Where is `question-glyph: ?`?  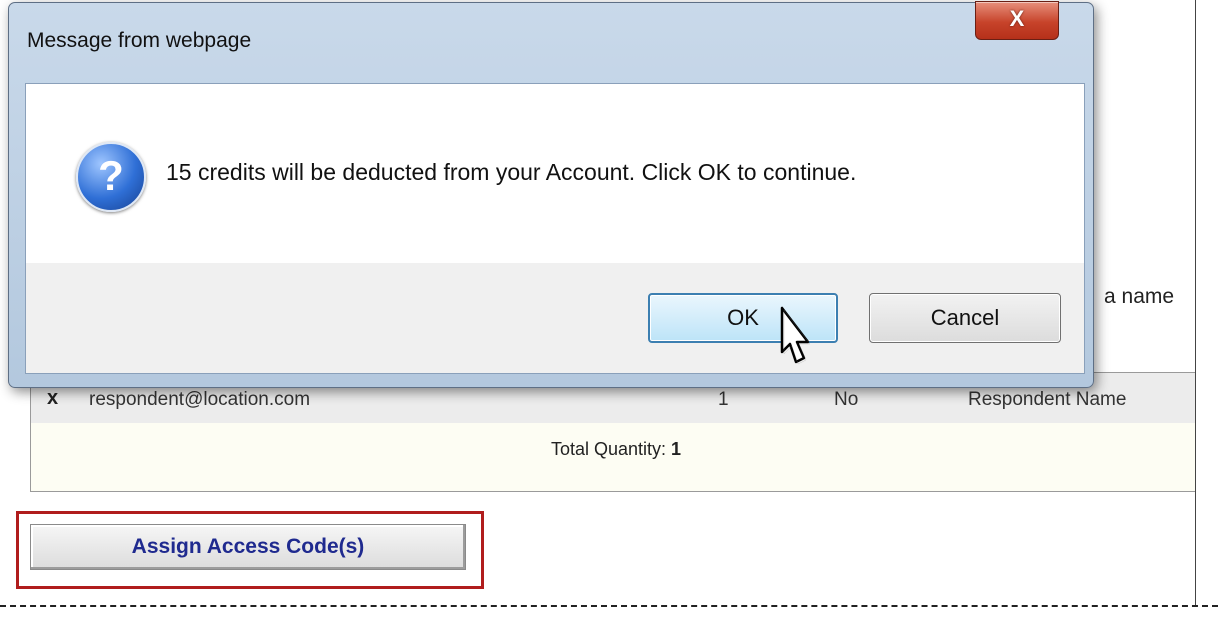 question-glyph: ? is located at coordinates (111, 175).